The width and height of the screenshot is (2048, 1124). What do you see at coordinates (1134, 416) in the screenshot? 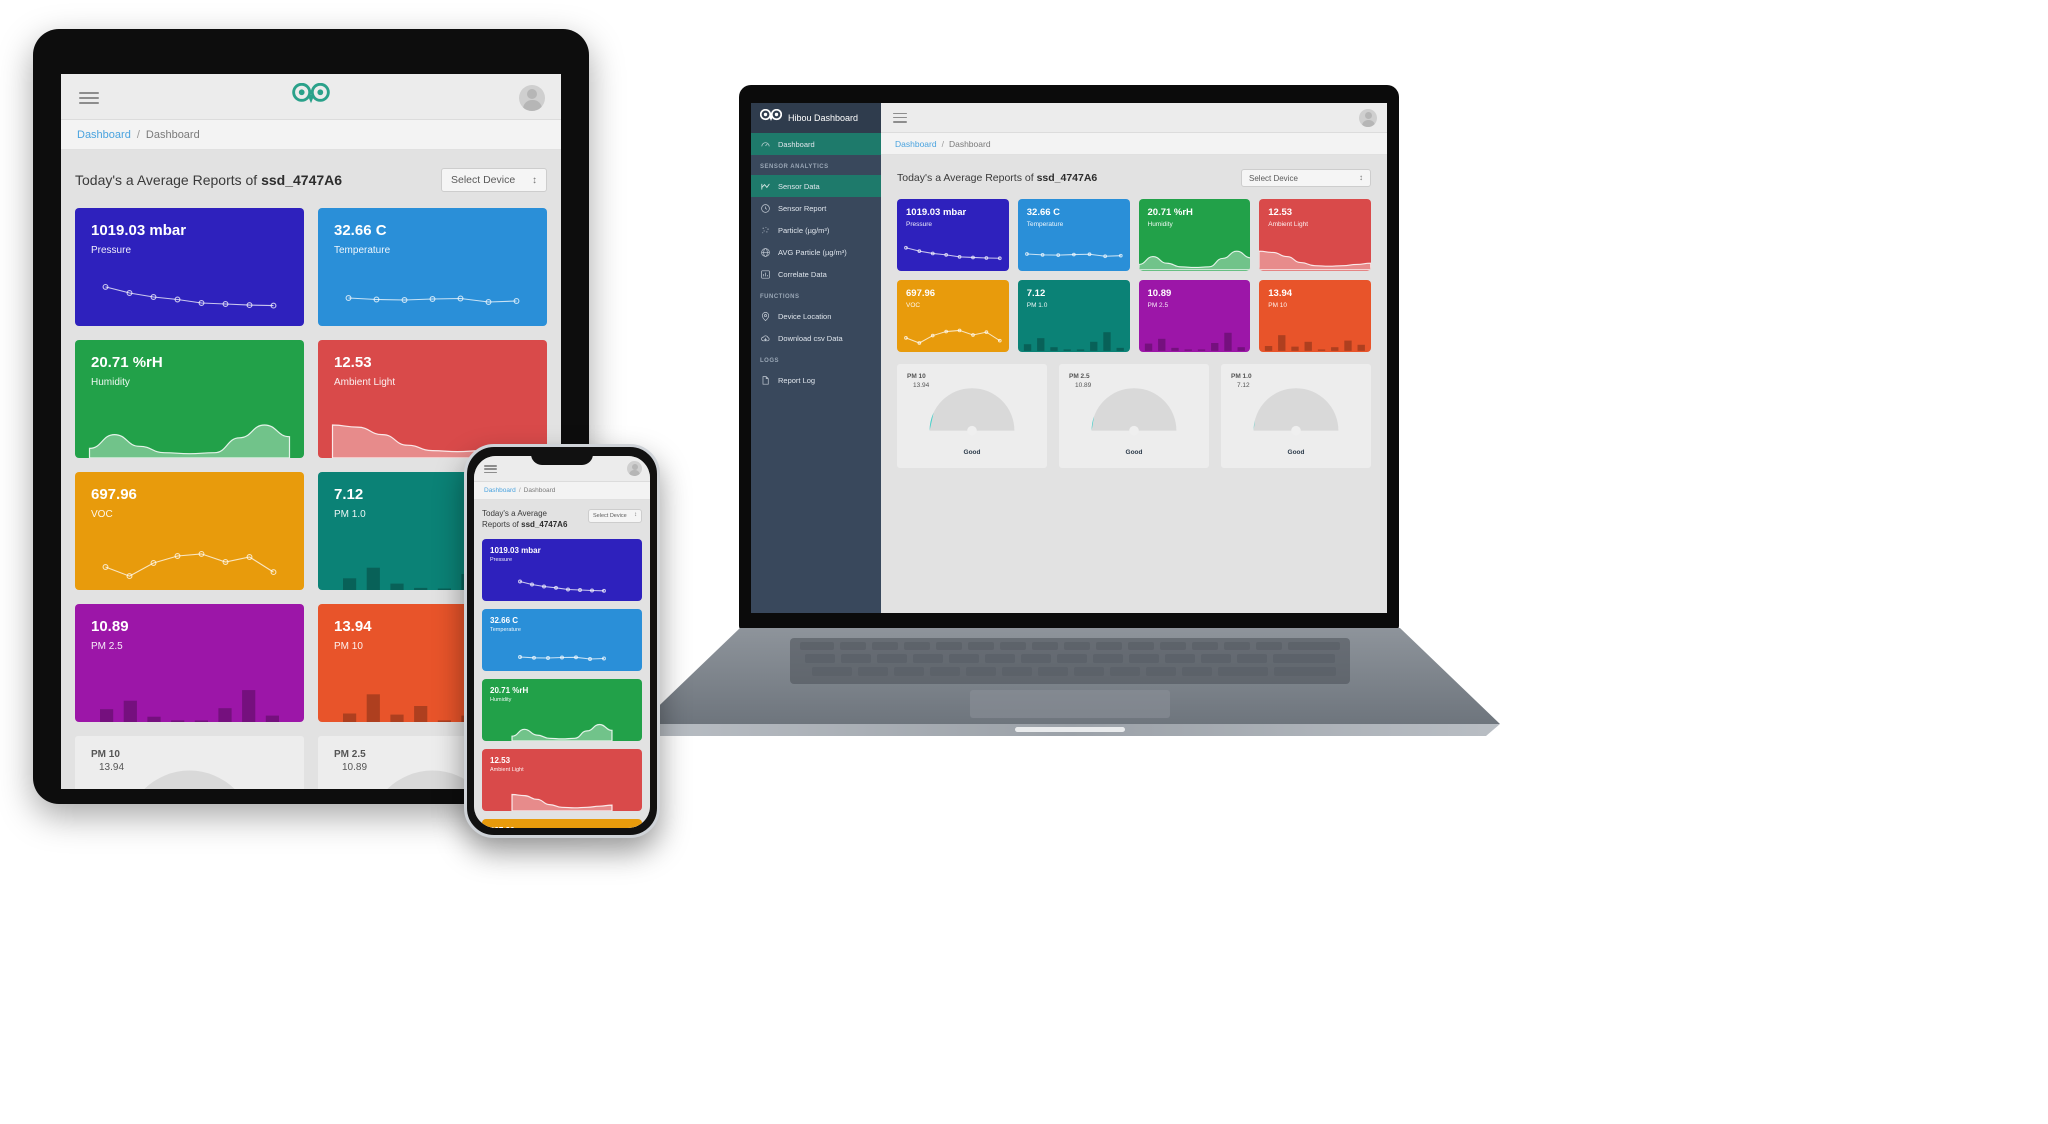
I see `gauge-card: PM 2.5 10.89 Good` at bounding box center [1134, 416].